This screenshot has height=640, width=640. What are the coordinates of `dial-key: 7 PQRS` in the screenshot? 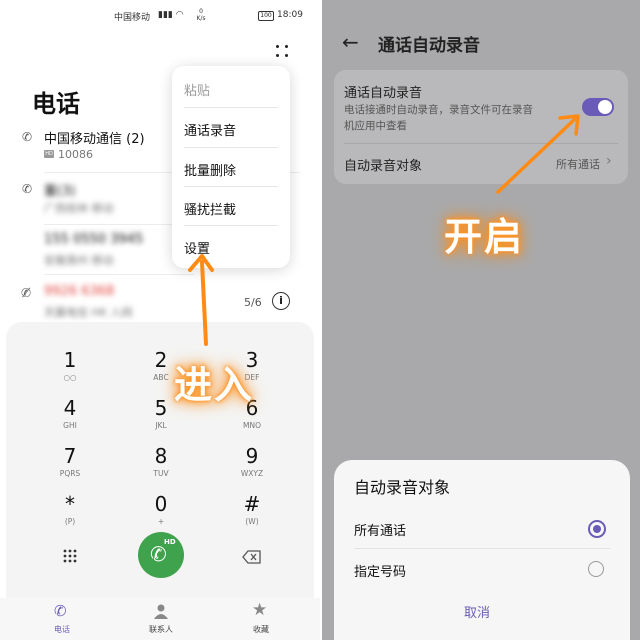 It's located at (70, 466).